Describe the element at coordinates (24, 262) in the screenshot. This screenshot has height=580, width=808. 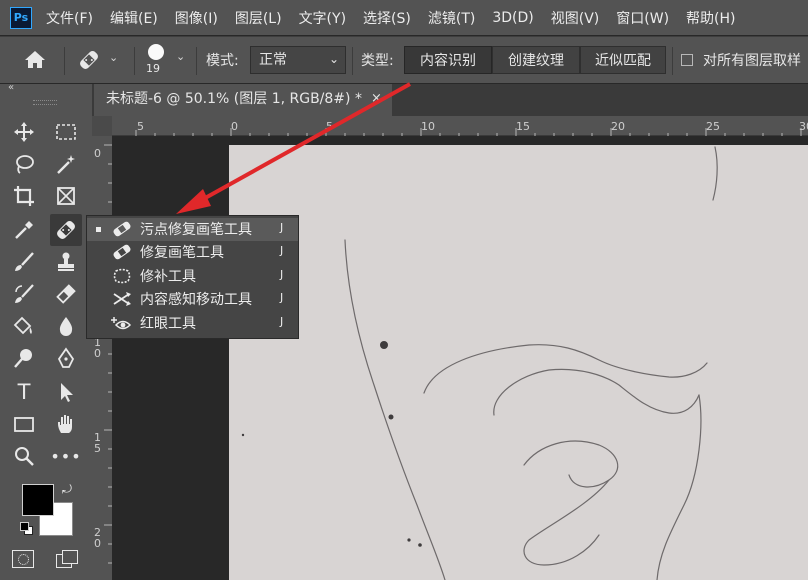
I see `brush-tool-icon` at that location.